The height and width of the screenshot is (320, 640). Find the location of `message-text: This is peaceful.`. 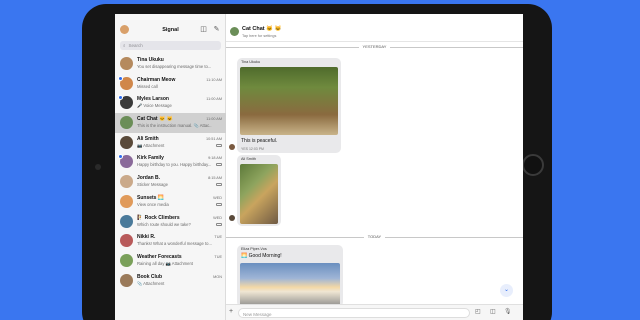

message-text: This is peaceful. is located at coordinates (259, 141).